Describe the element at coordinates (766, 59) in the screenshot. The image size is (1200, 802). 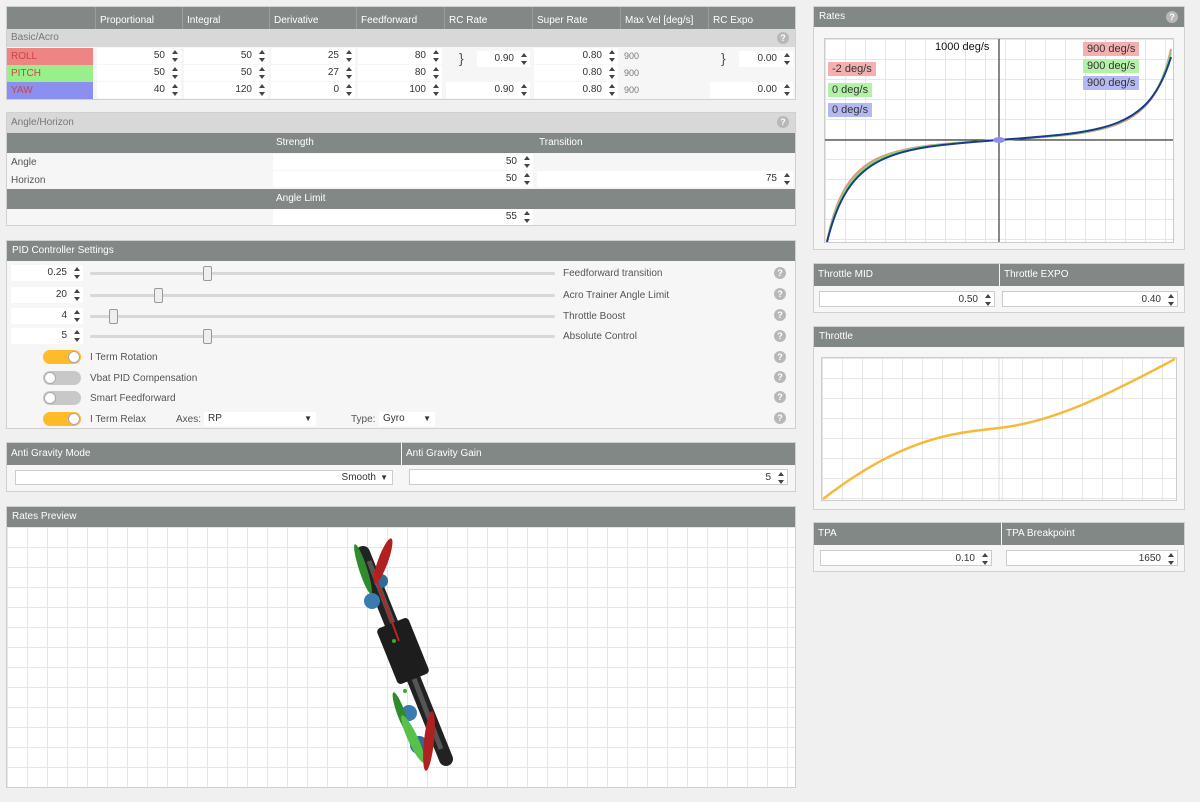
I see `rp-rc-expo-input: 0.00` at that location.